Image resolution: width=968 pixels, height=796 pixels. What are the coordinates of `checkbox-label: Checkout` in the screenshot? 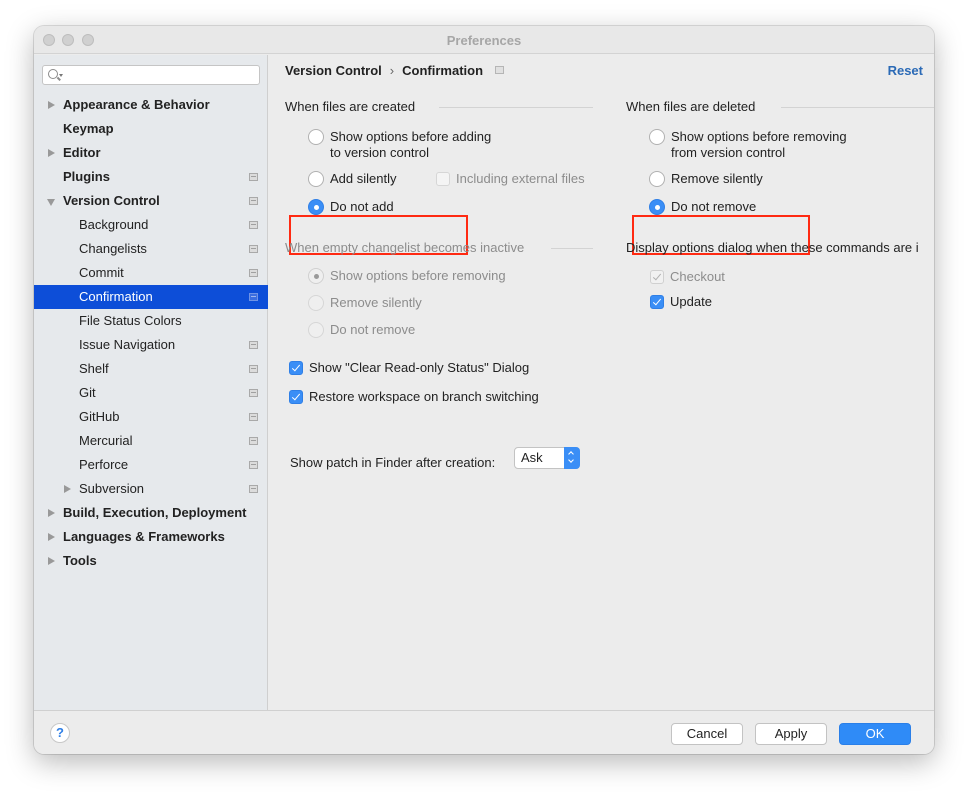 It's located at (697, 276).